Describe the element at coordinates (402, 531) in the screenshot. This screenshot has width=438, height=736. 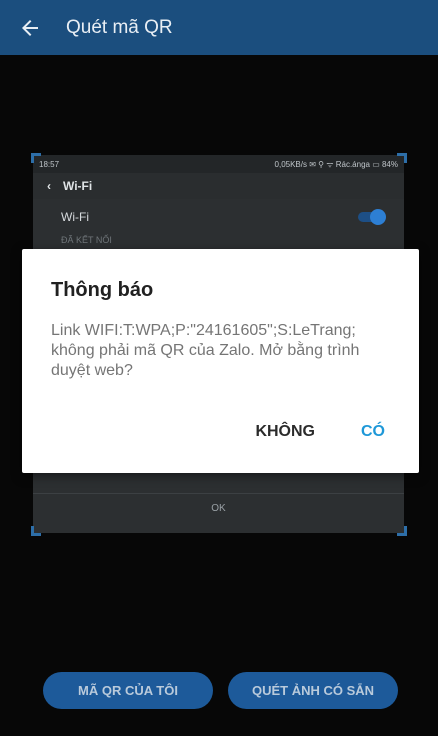
I see `scan-frame-corner-bottom-right` at that location.